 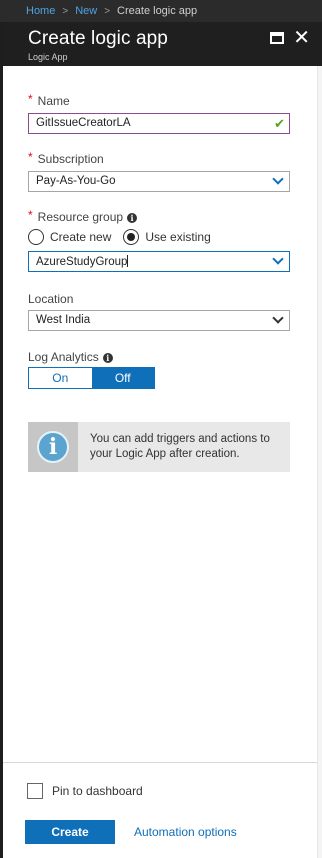 What do you see at coordinates (159, 261) in the screenshot?
I see `resource-group-select: AzureStudyGroup` at bounding box center [159, 261].